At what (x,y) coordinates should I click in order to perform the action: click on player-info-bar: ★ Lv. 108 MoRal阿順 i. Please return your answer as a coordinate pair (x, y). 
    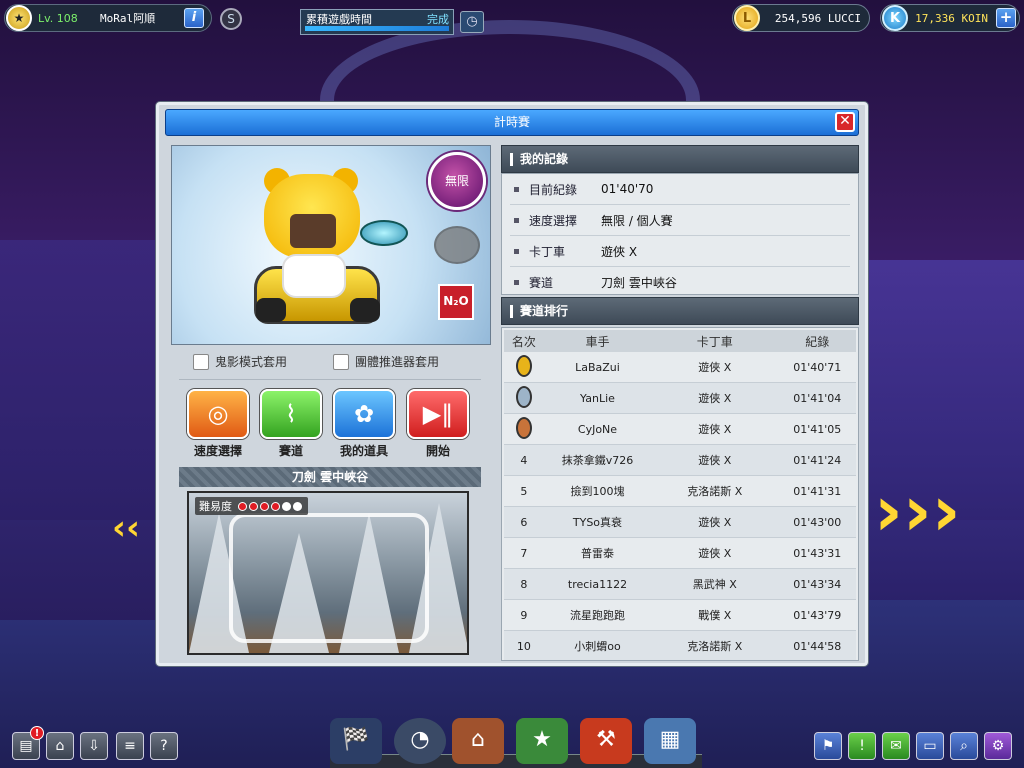
    Looking at the image, I should click on (108, 18).